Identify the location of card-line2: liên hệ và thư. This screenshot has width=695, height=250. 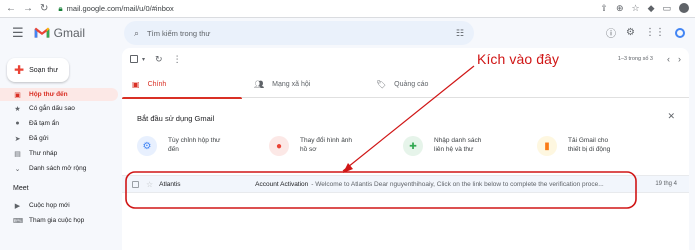
(454, 149).